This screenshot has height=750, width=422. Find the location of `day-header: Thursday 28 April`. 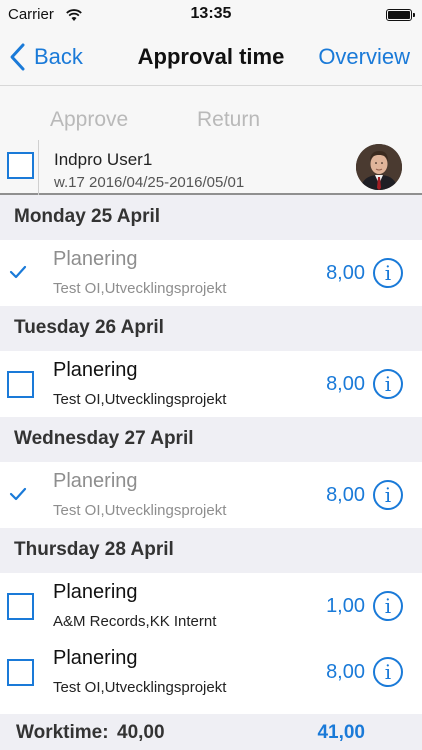

day-header: Thursday 28 April is located at coordinates (211, 550).